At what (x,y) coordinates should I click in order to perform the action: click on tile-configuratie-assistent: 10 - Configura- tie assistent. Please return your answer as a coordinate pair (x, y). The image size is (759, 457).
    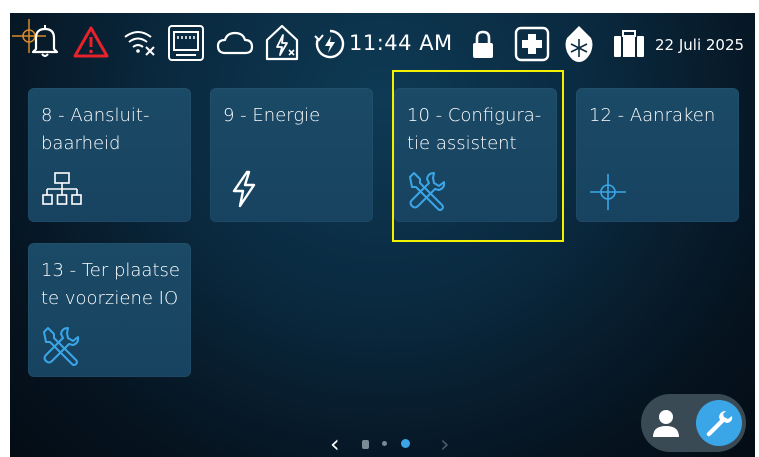
    Looking at the image, I should click on (475, 155).